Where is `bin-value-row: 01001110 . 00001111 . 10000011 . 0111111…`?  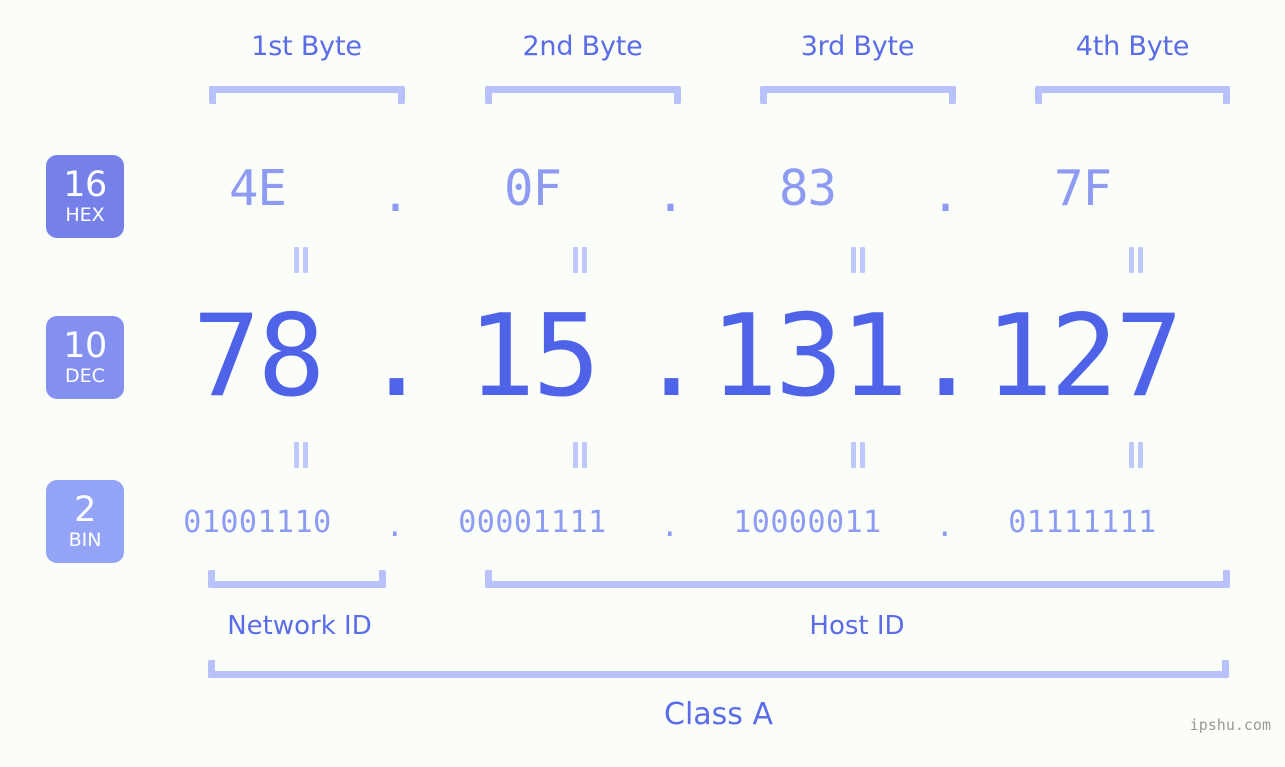 bin-value-row: 01001110 . 00001111 . 10000011 . 0111111… is located at coordinates (715, 522).